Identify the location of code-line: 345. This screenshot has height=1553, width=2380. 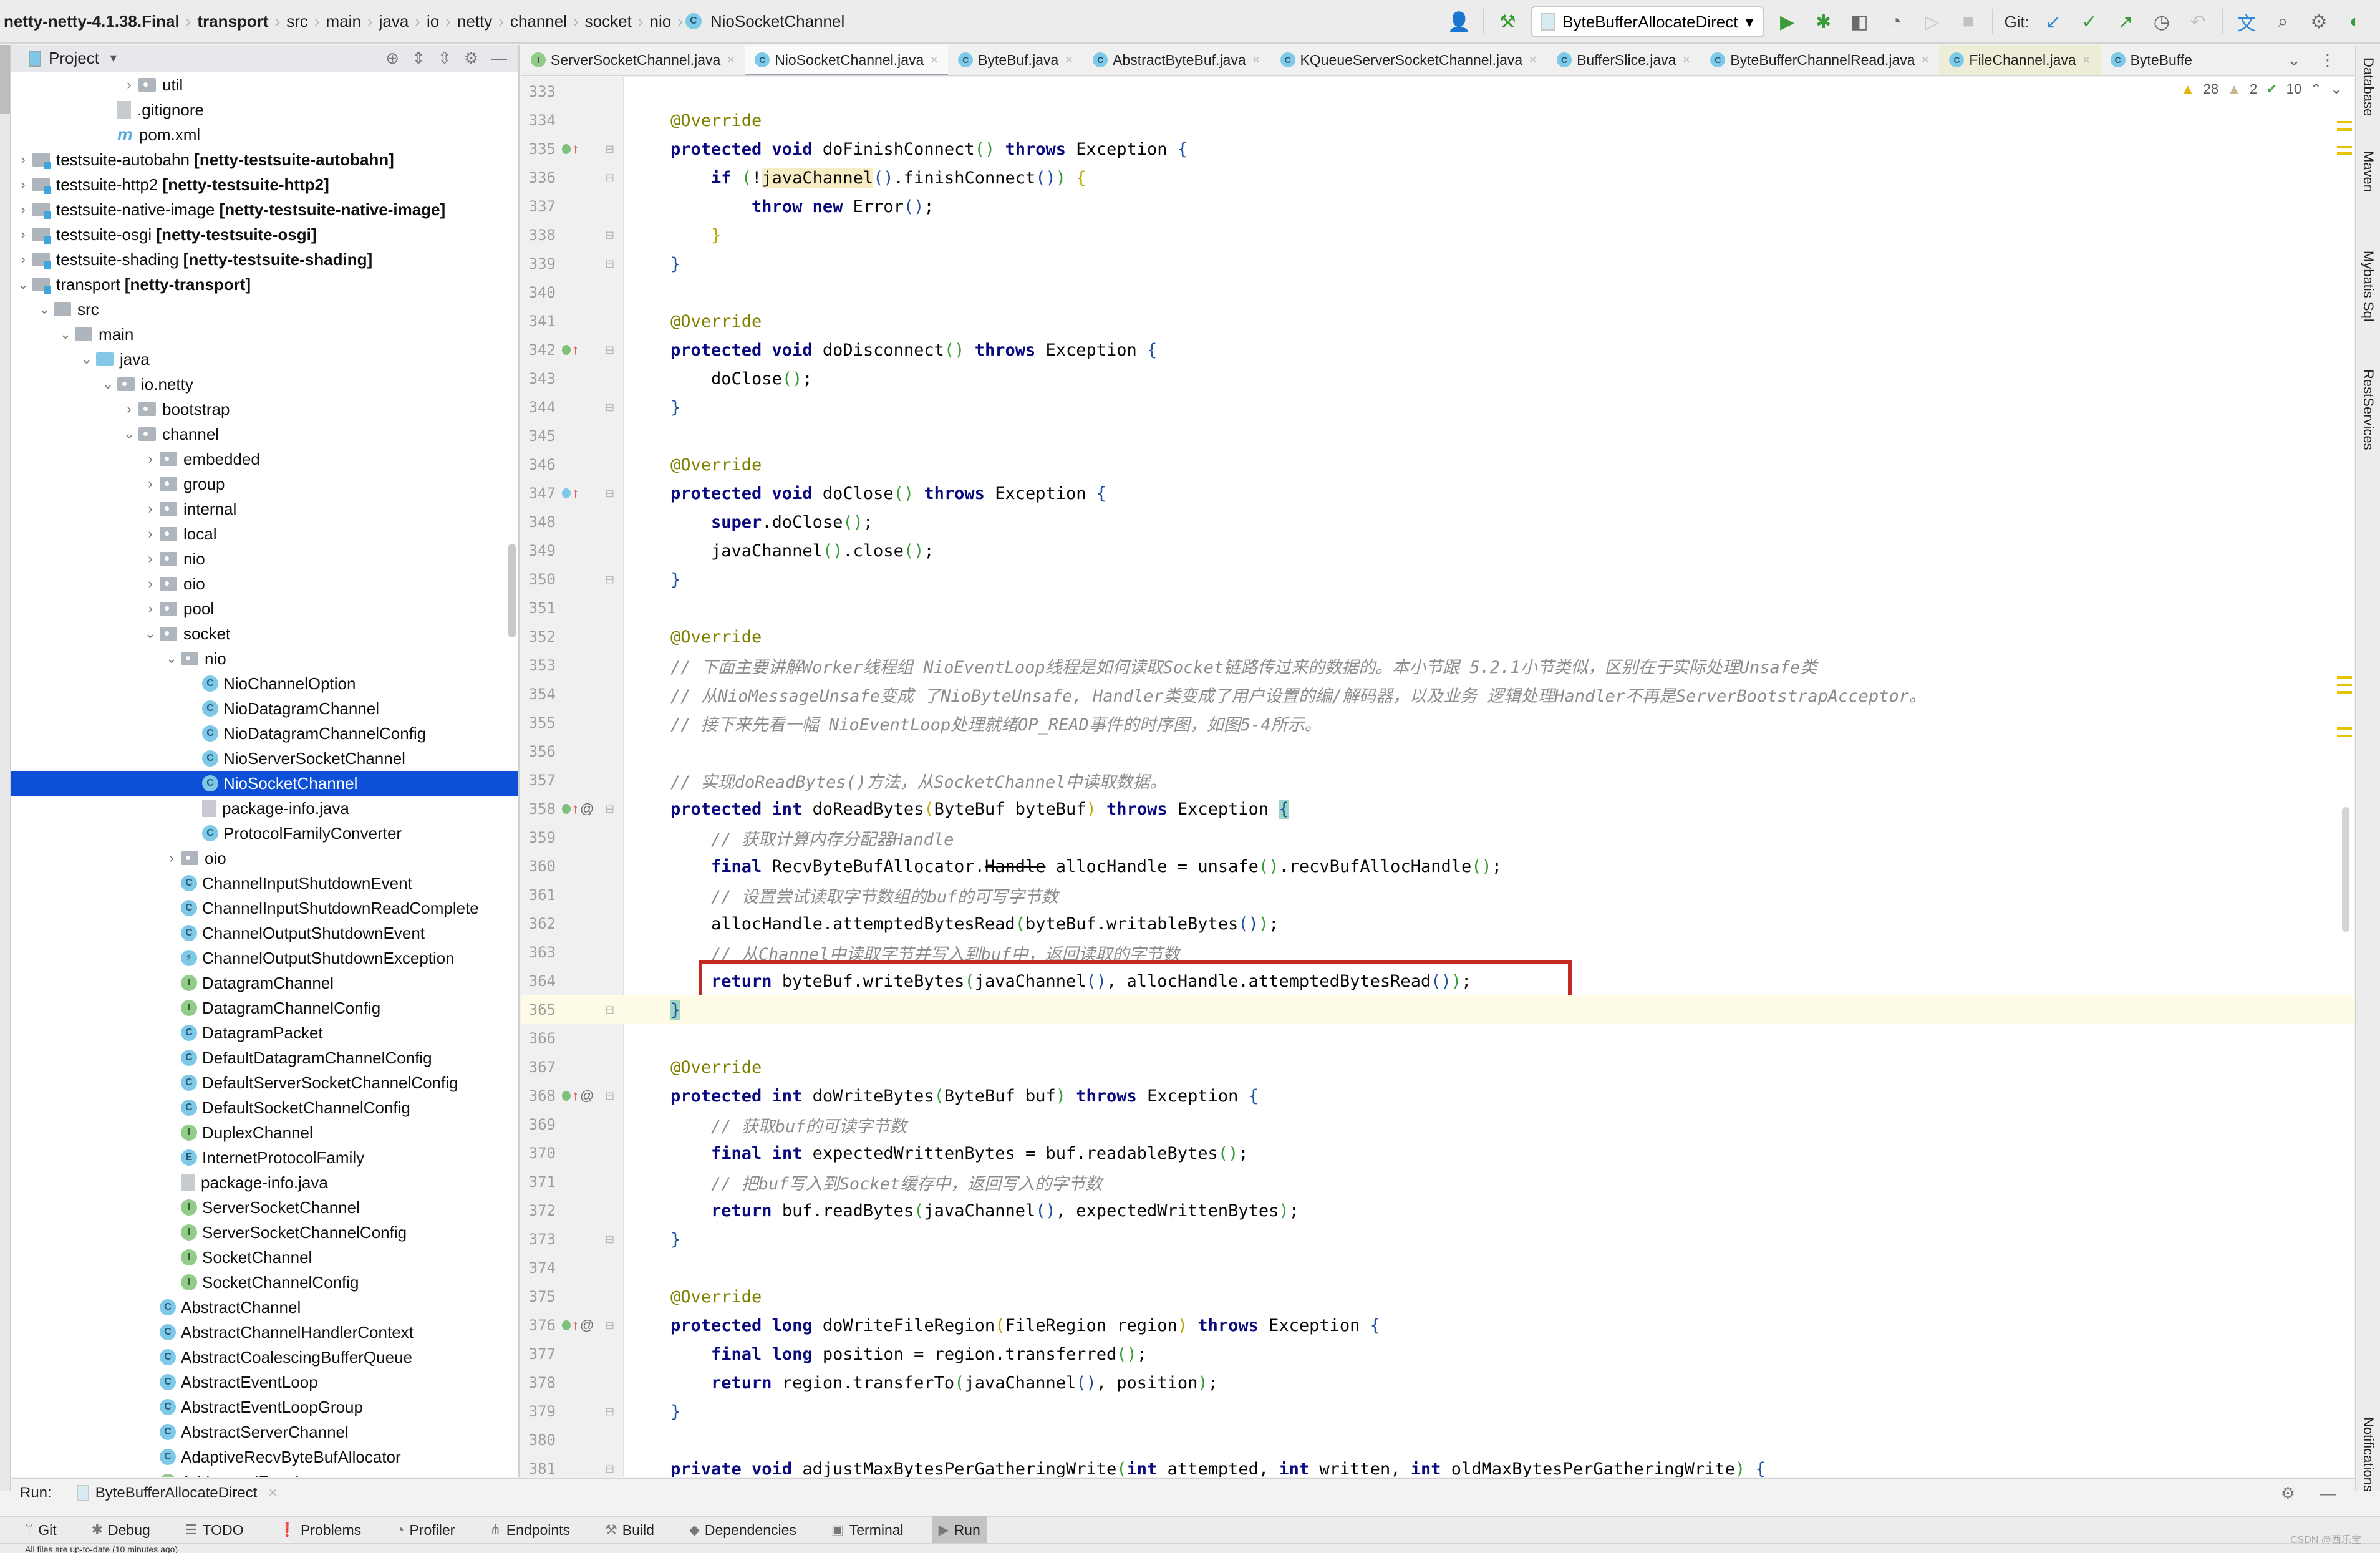
(1437, 436).